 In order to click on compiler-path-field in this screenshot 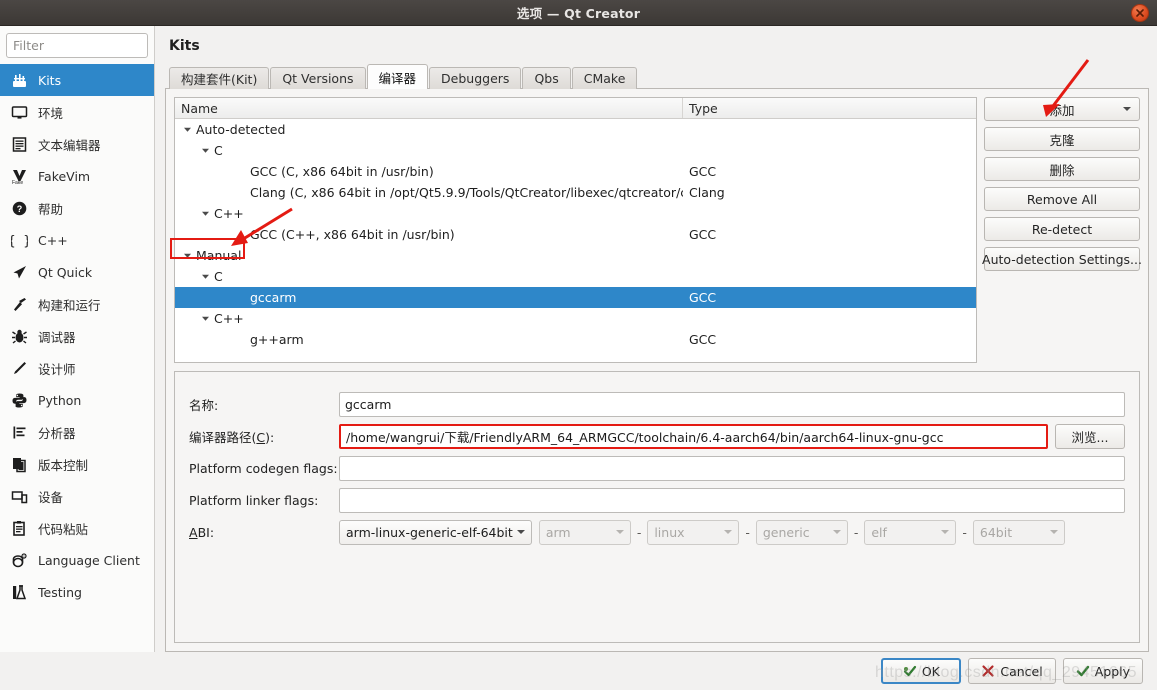, I will do `click(693, 436)`.